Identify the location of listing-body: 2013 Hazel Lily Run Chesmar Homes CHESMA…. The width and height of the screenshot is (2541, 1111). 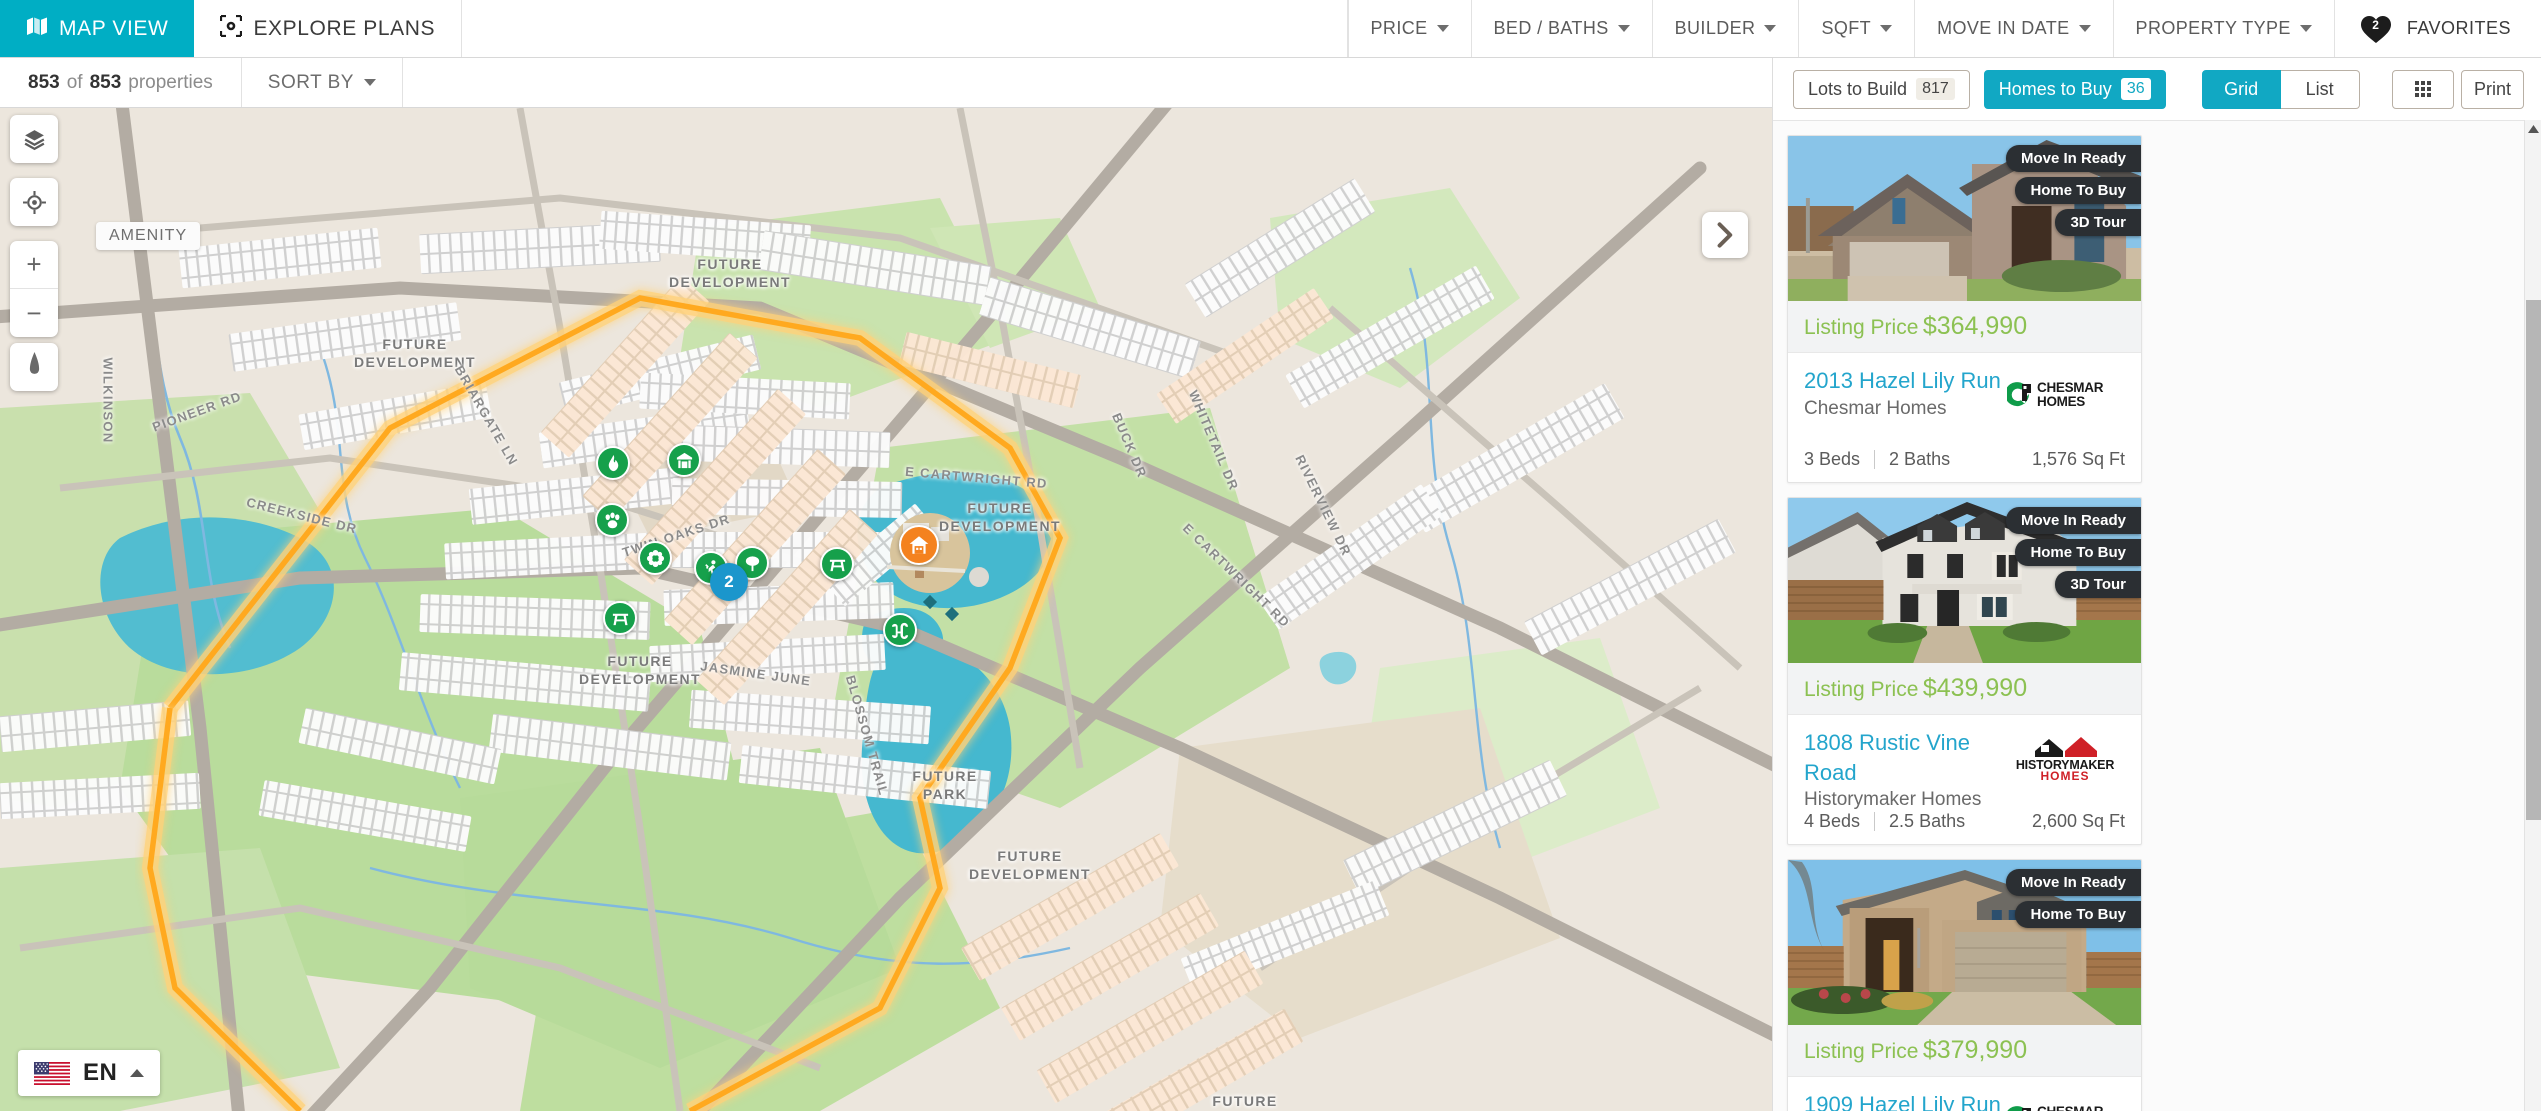
(1964, 401).